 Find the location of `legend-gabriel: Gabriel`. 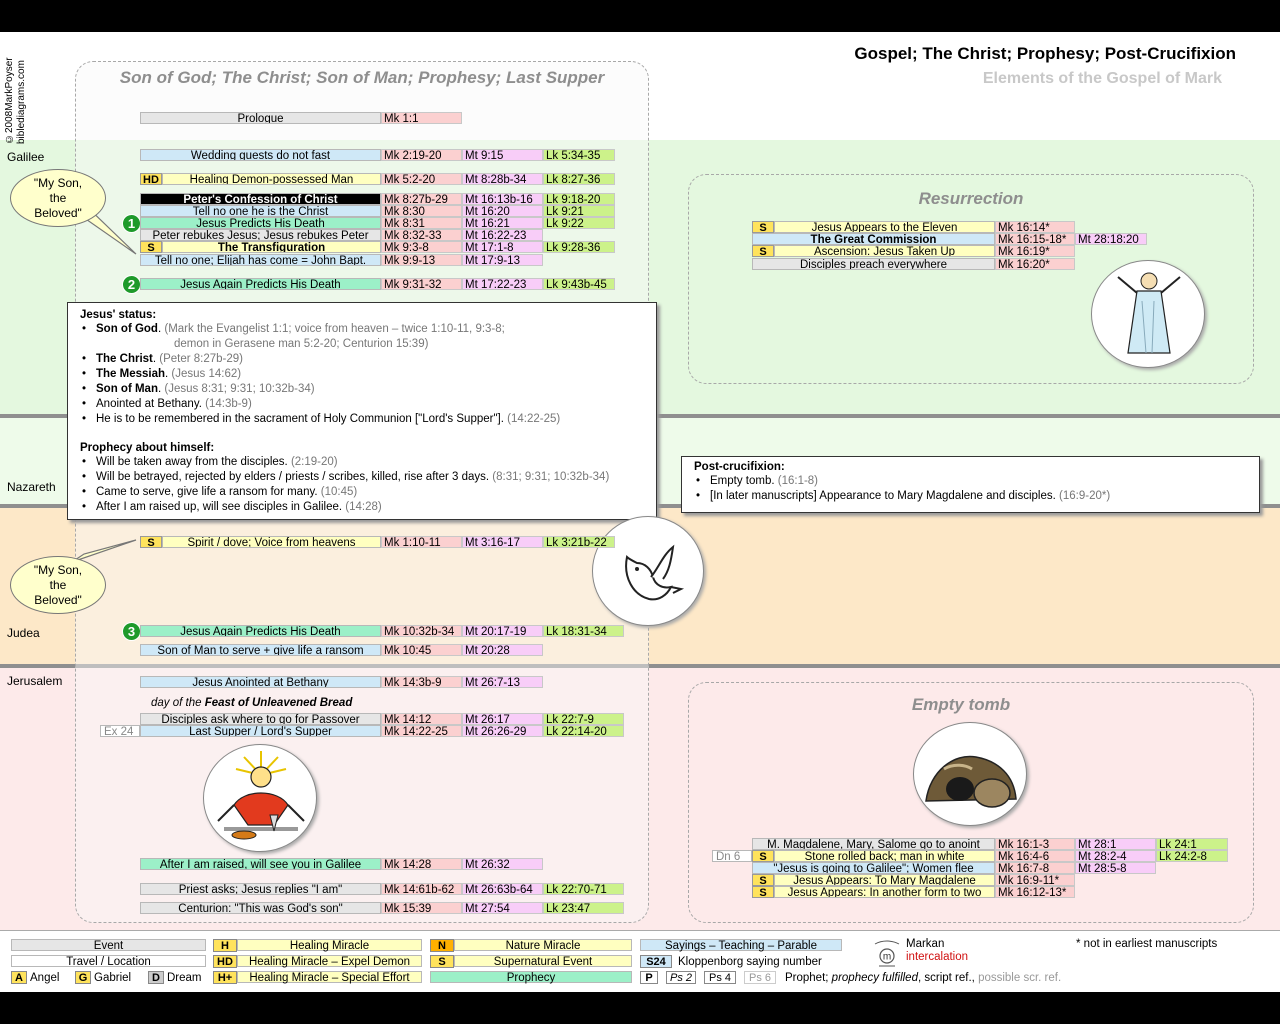

legend-gabriel: Gabriel is located at coordinates (113, 978).